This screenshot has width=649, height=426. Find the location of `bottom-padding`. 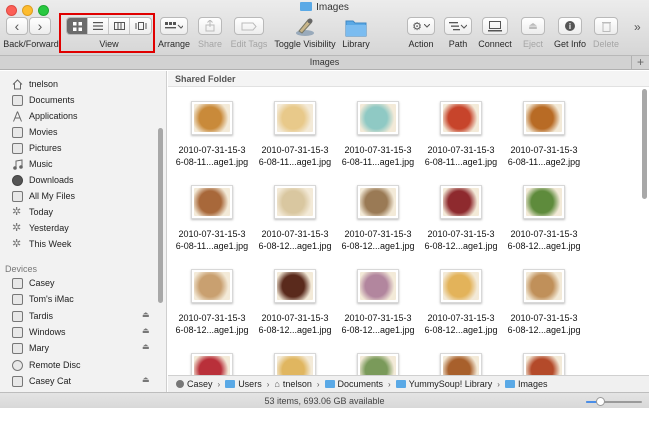

bottom-padding is located at coordinates (324, 417).